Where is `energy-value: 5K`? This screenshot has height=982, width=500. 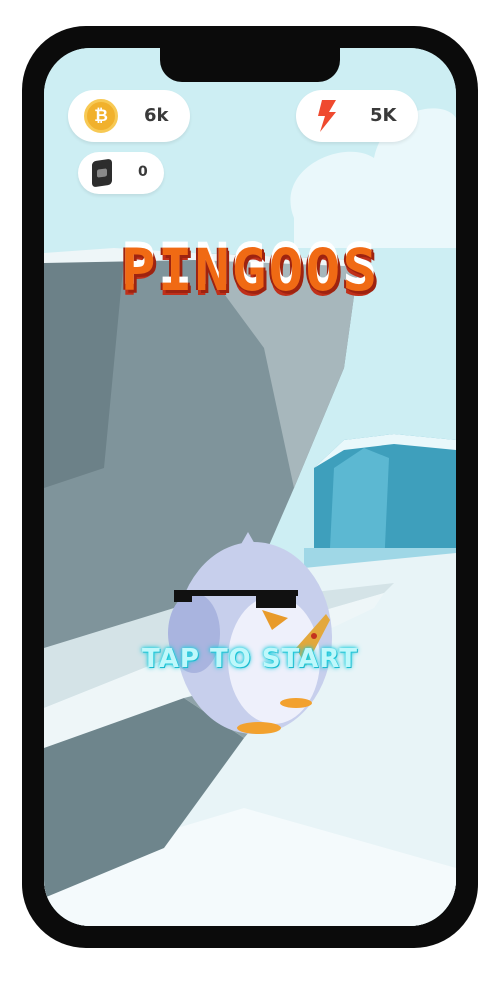
energy-value: 5K is located at coordinates (383, 115).